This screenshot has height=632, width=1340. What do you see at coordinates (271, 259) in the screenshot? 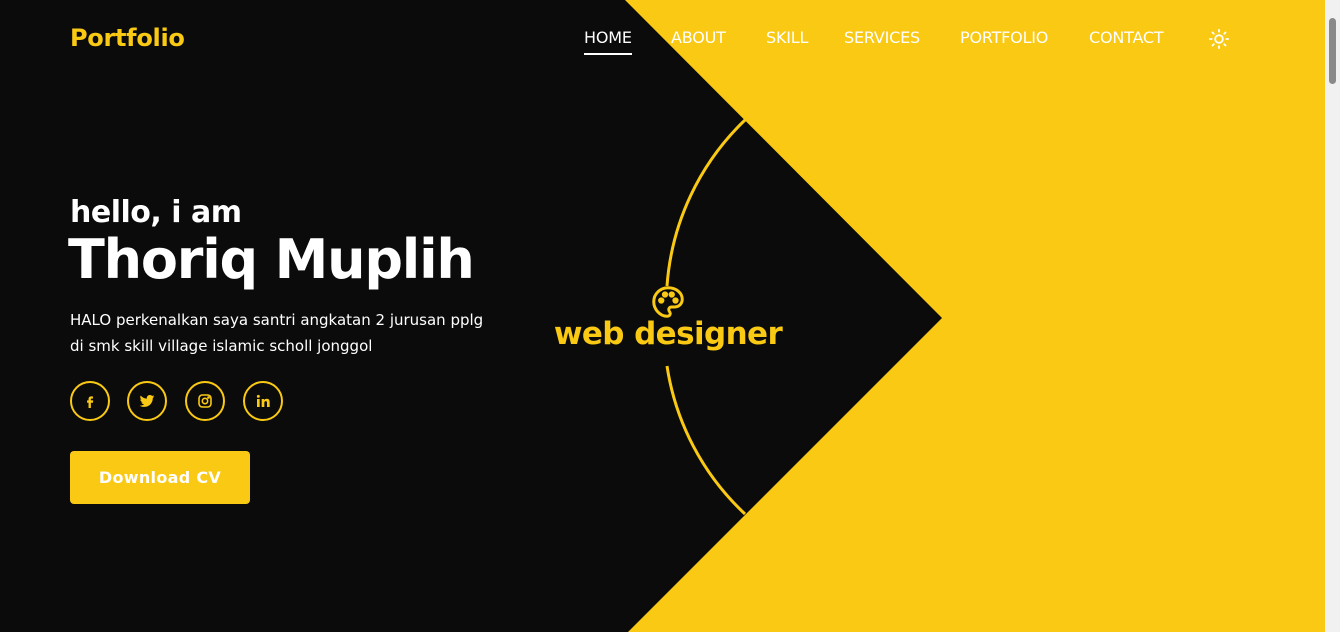
I see `hero-name: Thoriq Muplih` at bounding box center [271, 259].